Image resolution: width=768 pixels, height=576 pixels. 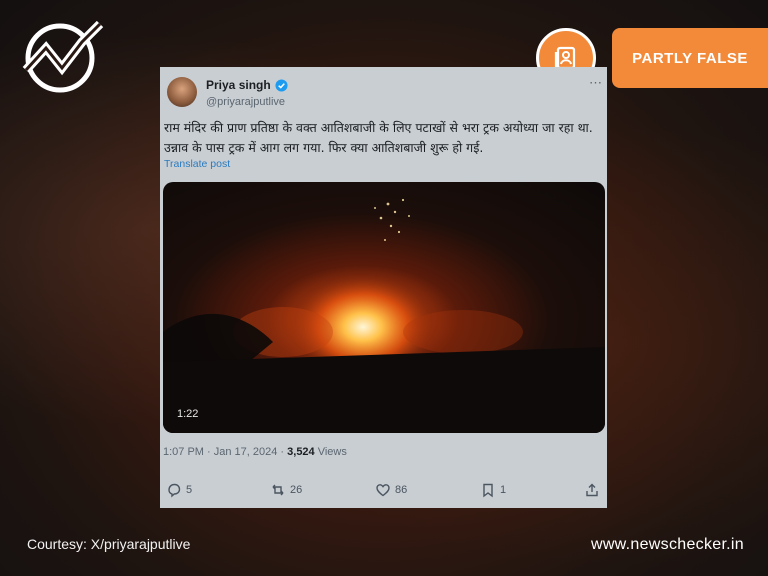 What do you see at coordinates (296, 490) in the screenshot?
I see `repost-count: 26` at bounding box center [296, 490].